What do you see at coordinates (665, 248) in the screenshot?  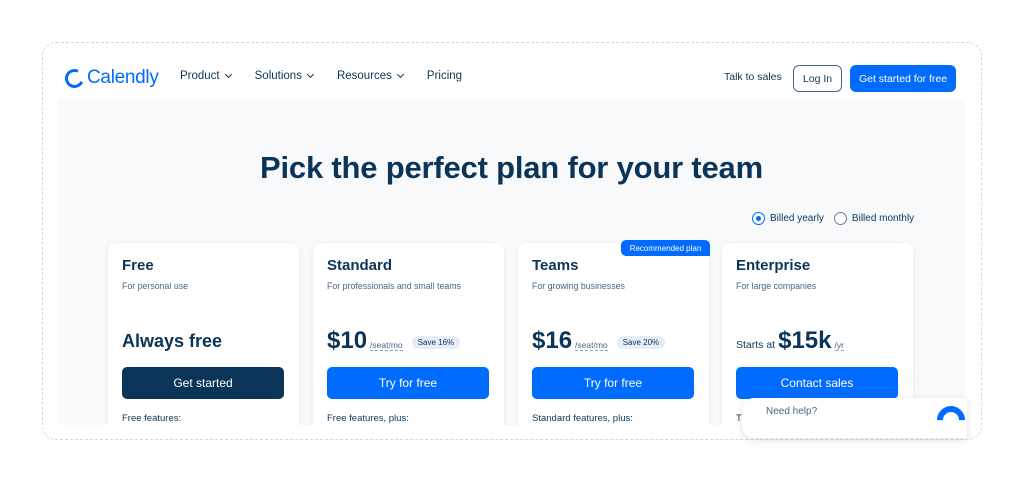 I see `recommended-plan-badge: Recommended plan` at bounding box center [665, 248].